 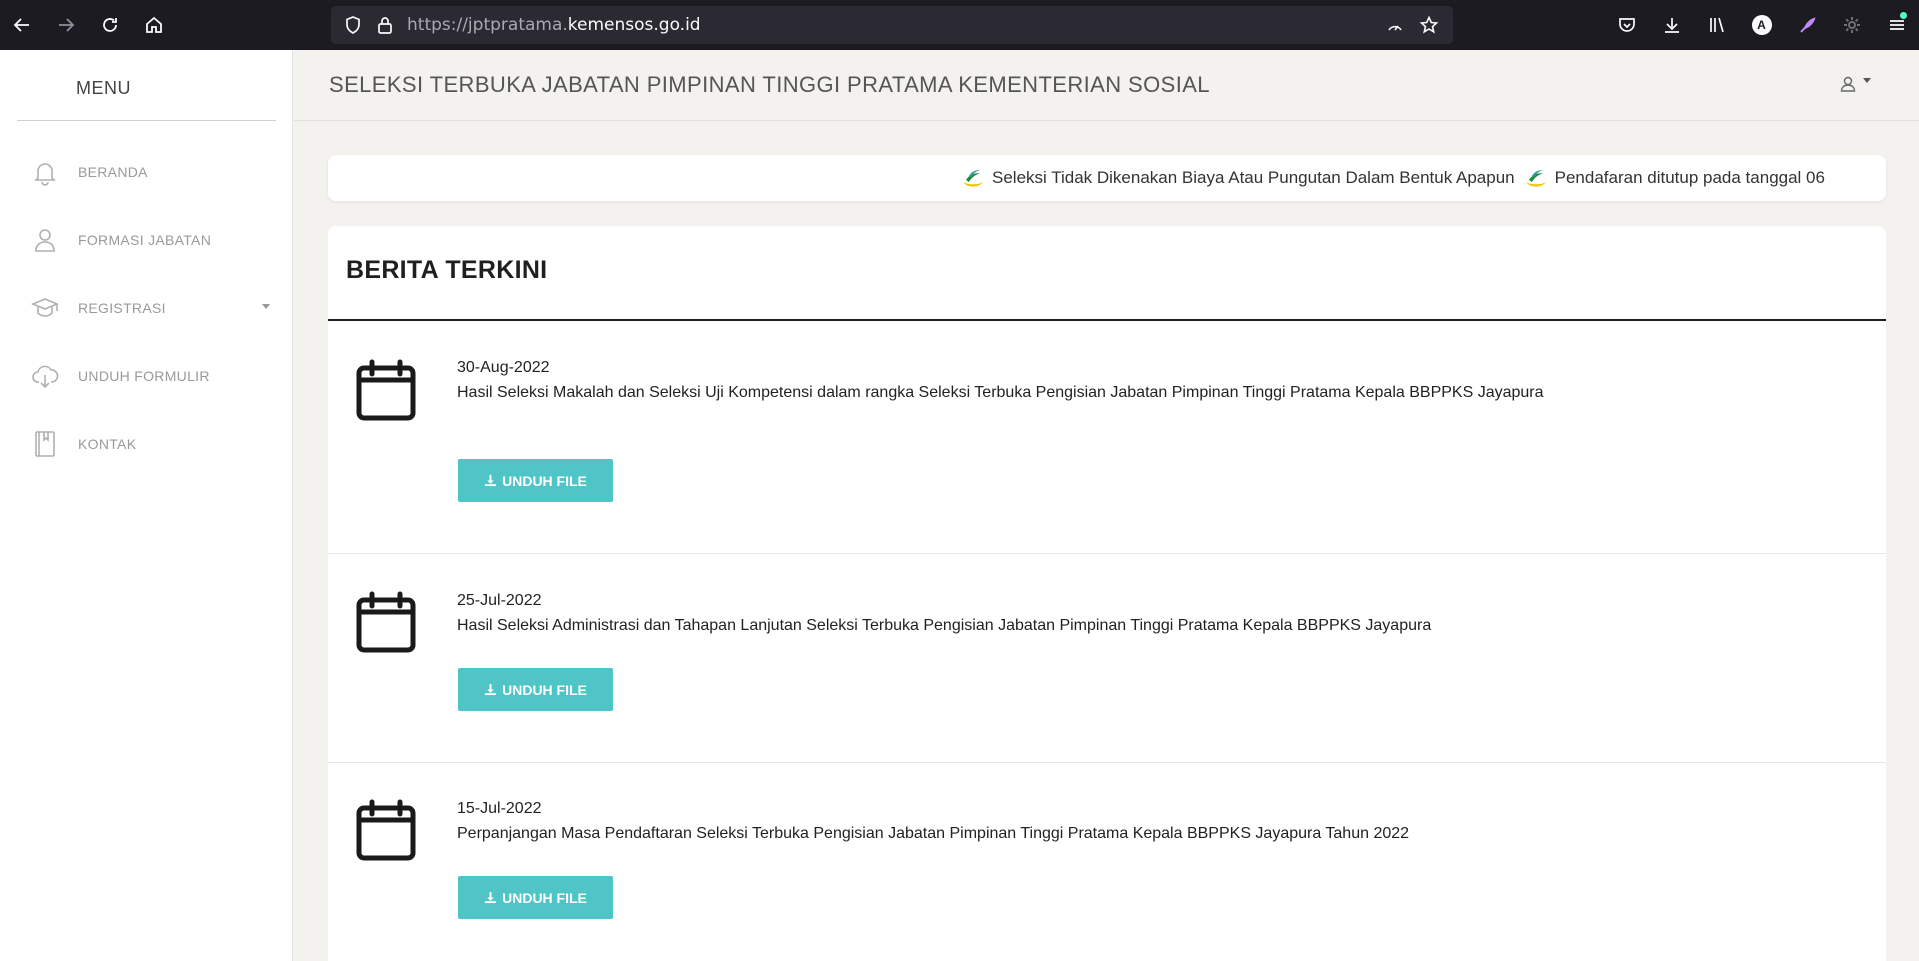 What do you see at coordinates (144, 376) in the screenshot?
I see `sidebar-item-label: UNDUH FORMULIR` at bounding box center [144, 376].